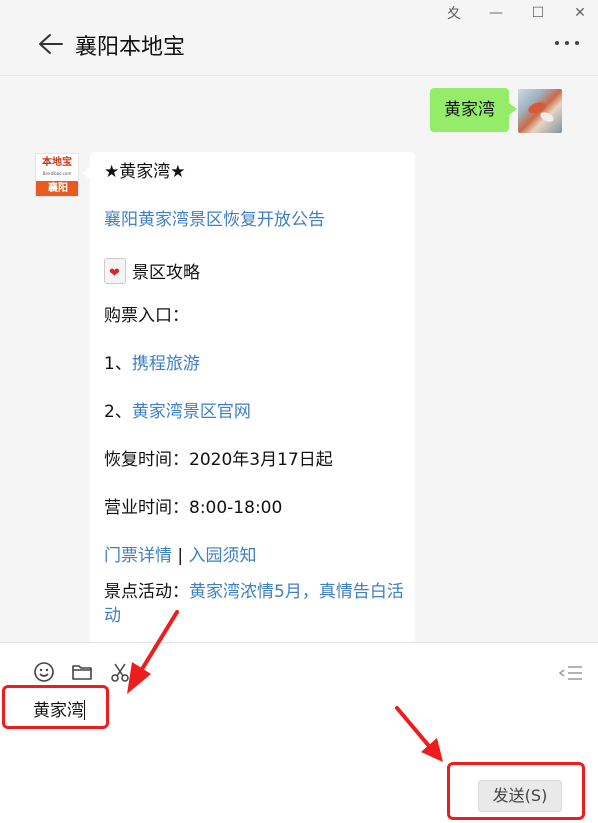 The width and height of the screenshot is (598, 823). Describe the element at coordinates (50, 44) in the screenshot. I see `back-arrow-icon` at that location.